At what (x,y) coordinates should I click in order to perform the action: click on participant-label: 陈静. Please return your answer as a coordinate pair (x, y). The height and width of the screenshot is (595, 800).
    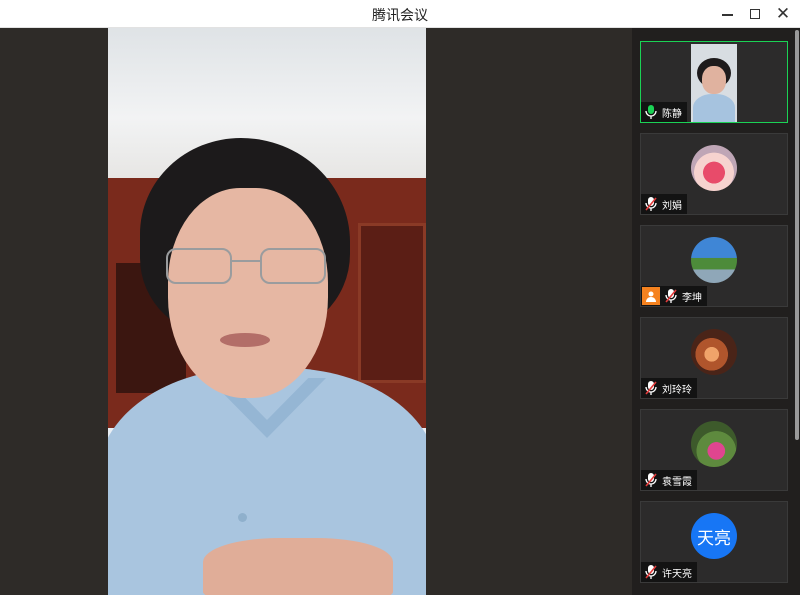
    Looking at the image, I should click on (664, 112).